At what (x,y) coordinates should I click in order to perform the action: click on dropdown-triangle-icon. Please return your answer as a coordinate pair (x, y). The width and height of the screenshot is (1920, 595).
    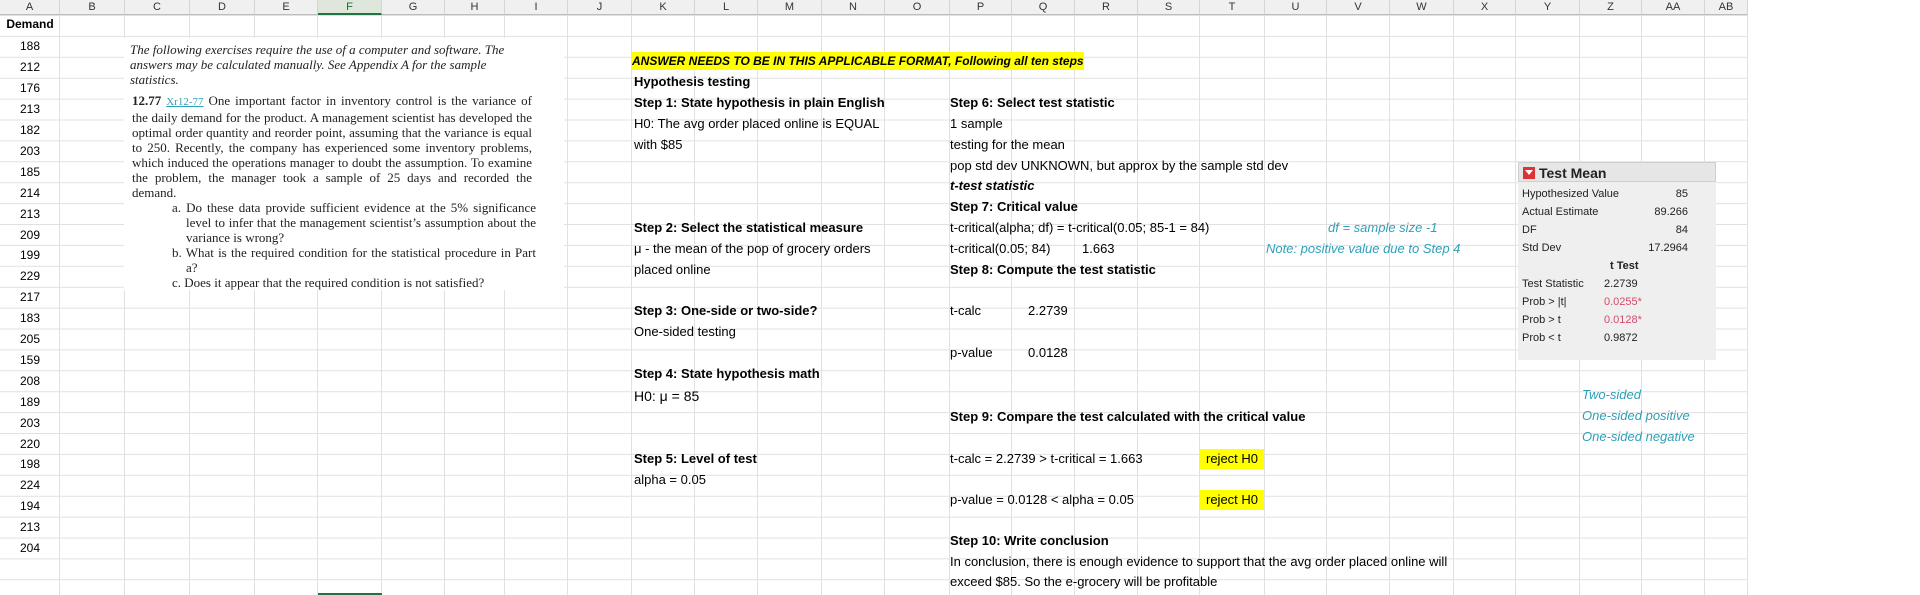
    Looking at the image, I should click on (1529, 173).